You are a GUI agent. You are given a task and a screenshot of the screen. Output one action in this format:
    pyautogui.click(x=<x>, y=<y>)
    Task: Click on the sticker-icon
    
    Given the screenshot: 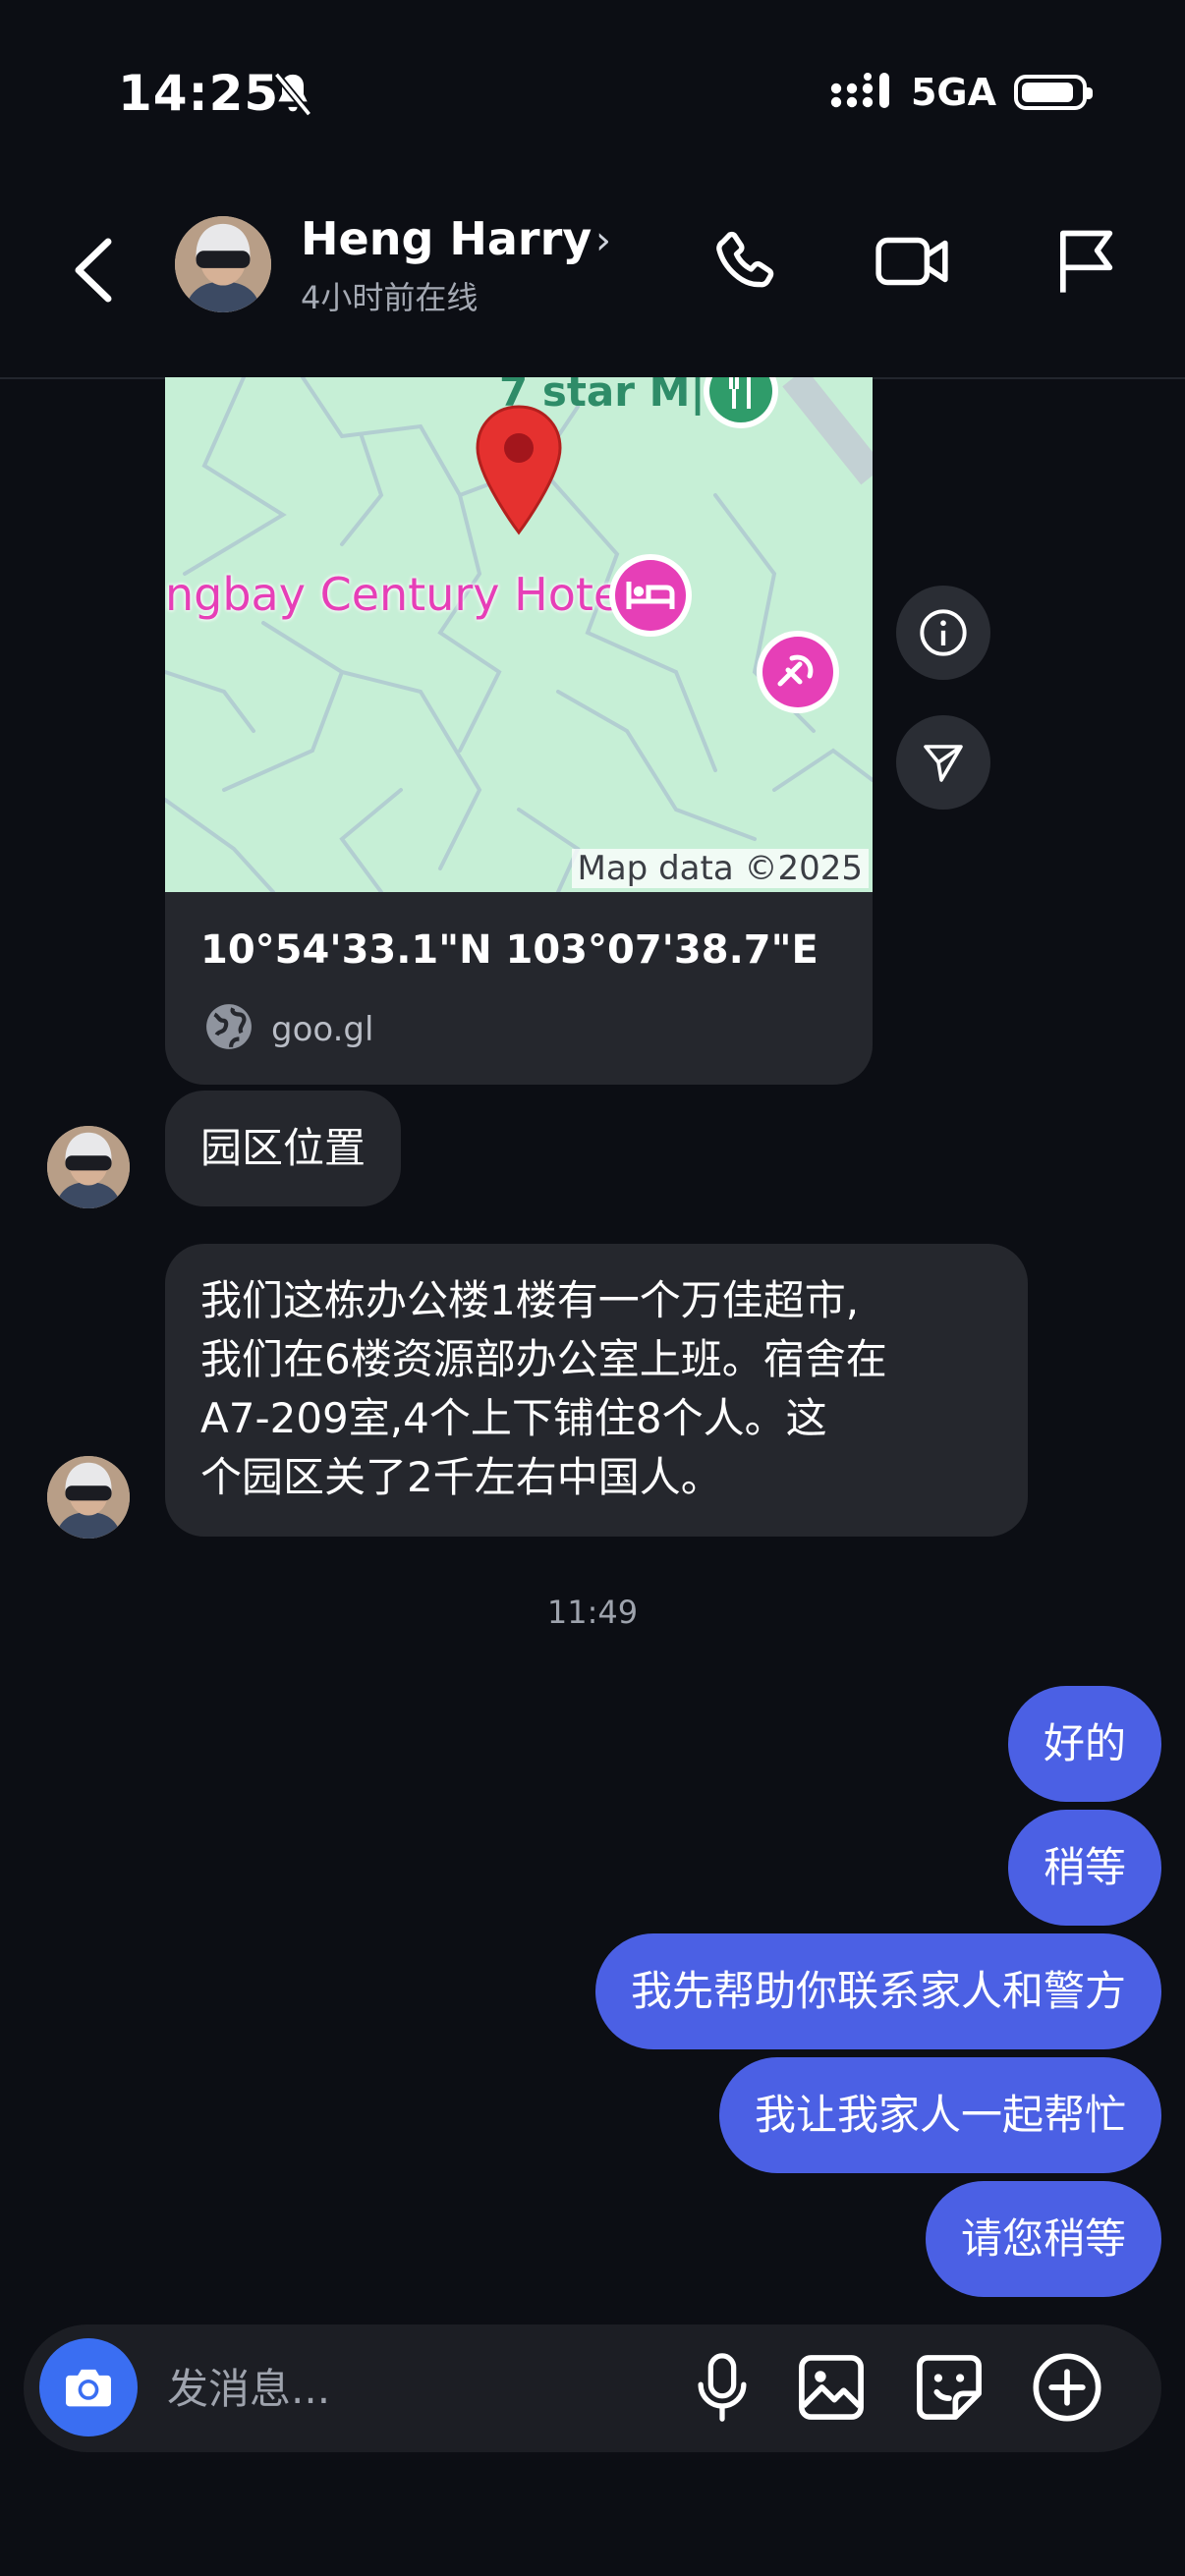 What is the action you would take?
    pyautogui.click(x=950, y=2387)
    